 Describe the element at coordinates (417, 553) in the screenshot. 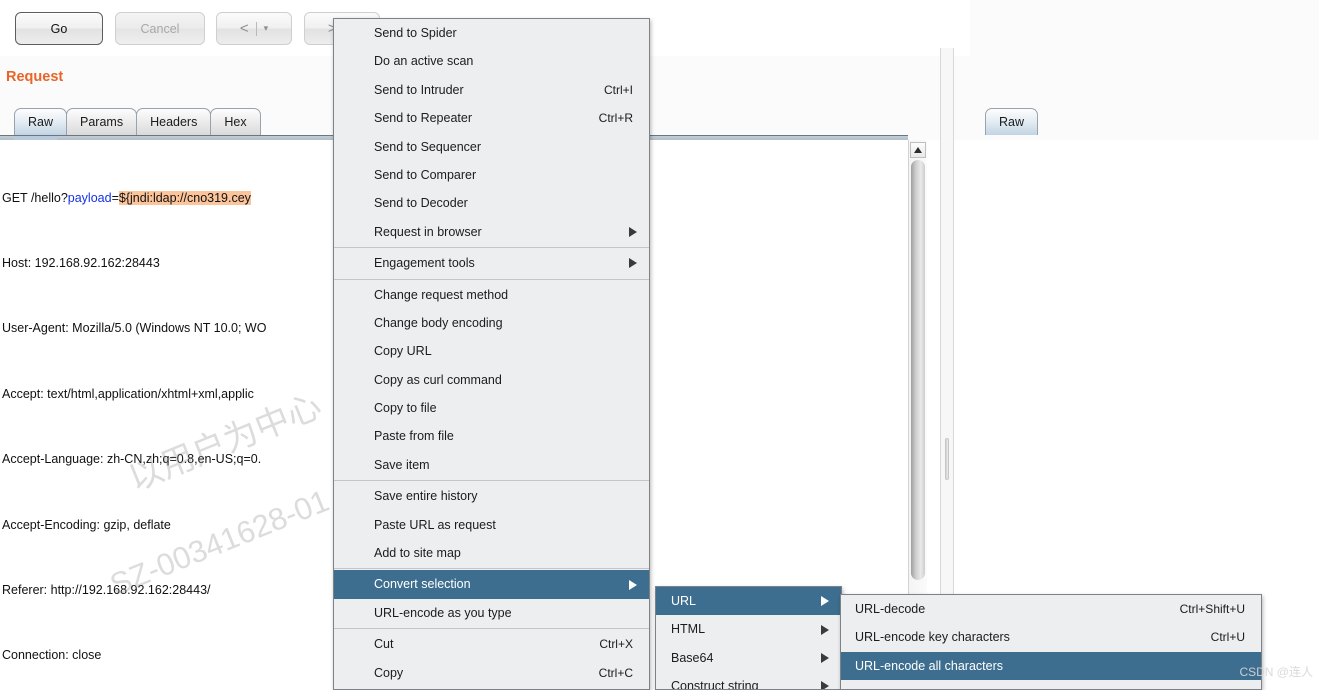

I see `menu-item-label: Add to site map` at that location.